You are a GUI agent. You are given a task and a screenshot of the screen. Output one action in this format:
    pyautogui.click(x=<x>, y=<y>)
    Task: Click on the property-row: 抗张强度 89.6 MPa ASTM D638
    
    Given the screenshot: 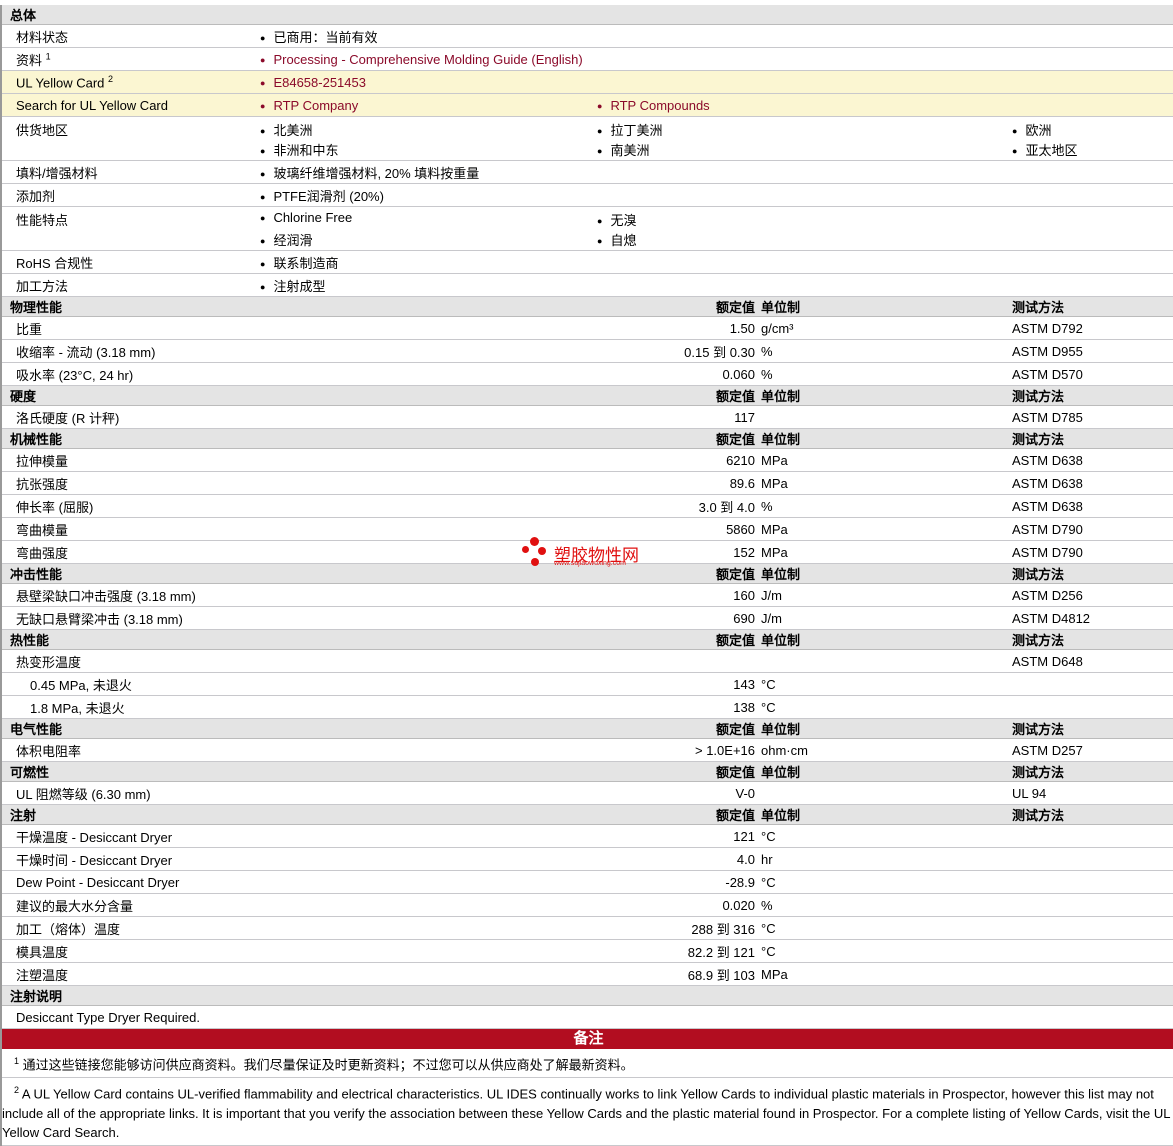 What is the action you would take?
    pyautogui.click(x=587, y=483)
    